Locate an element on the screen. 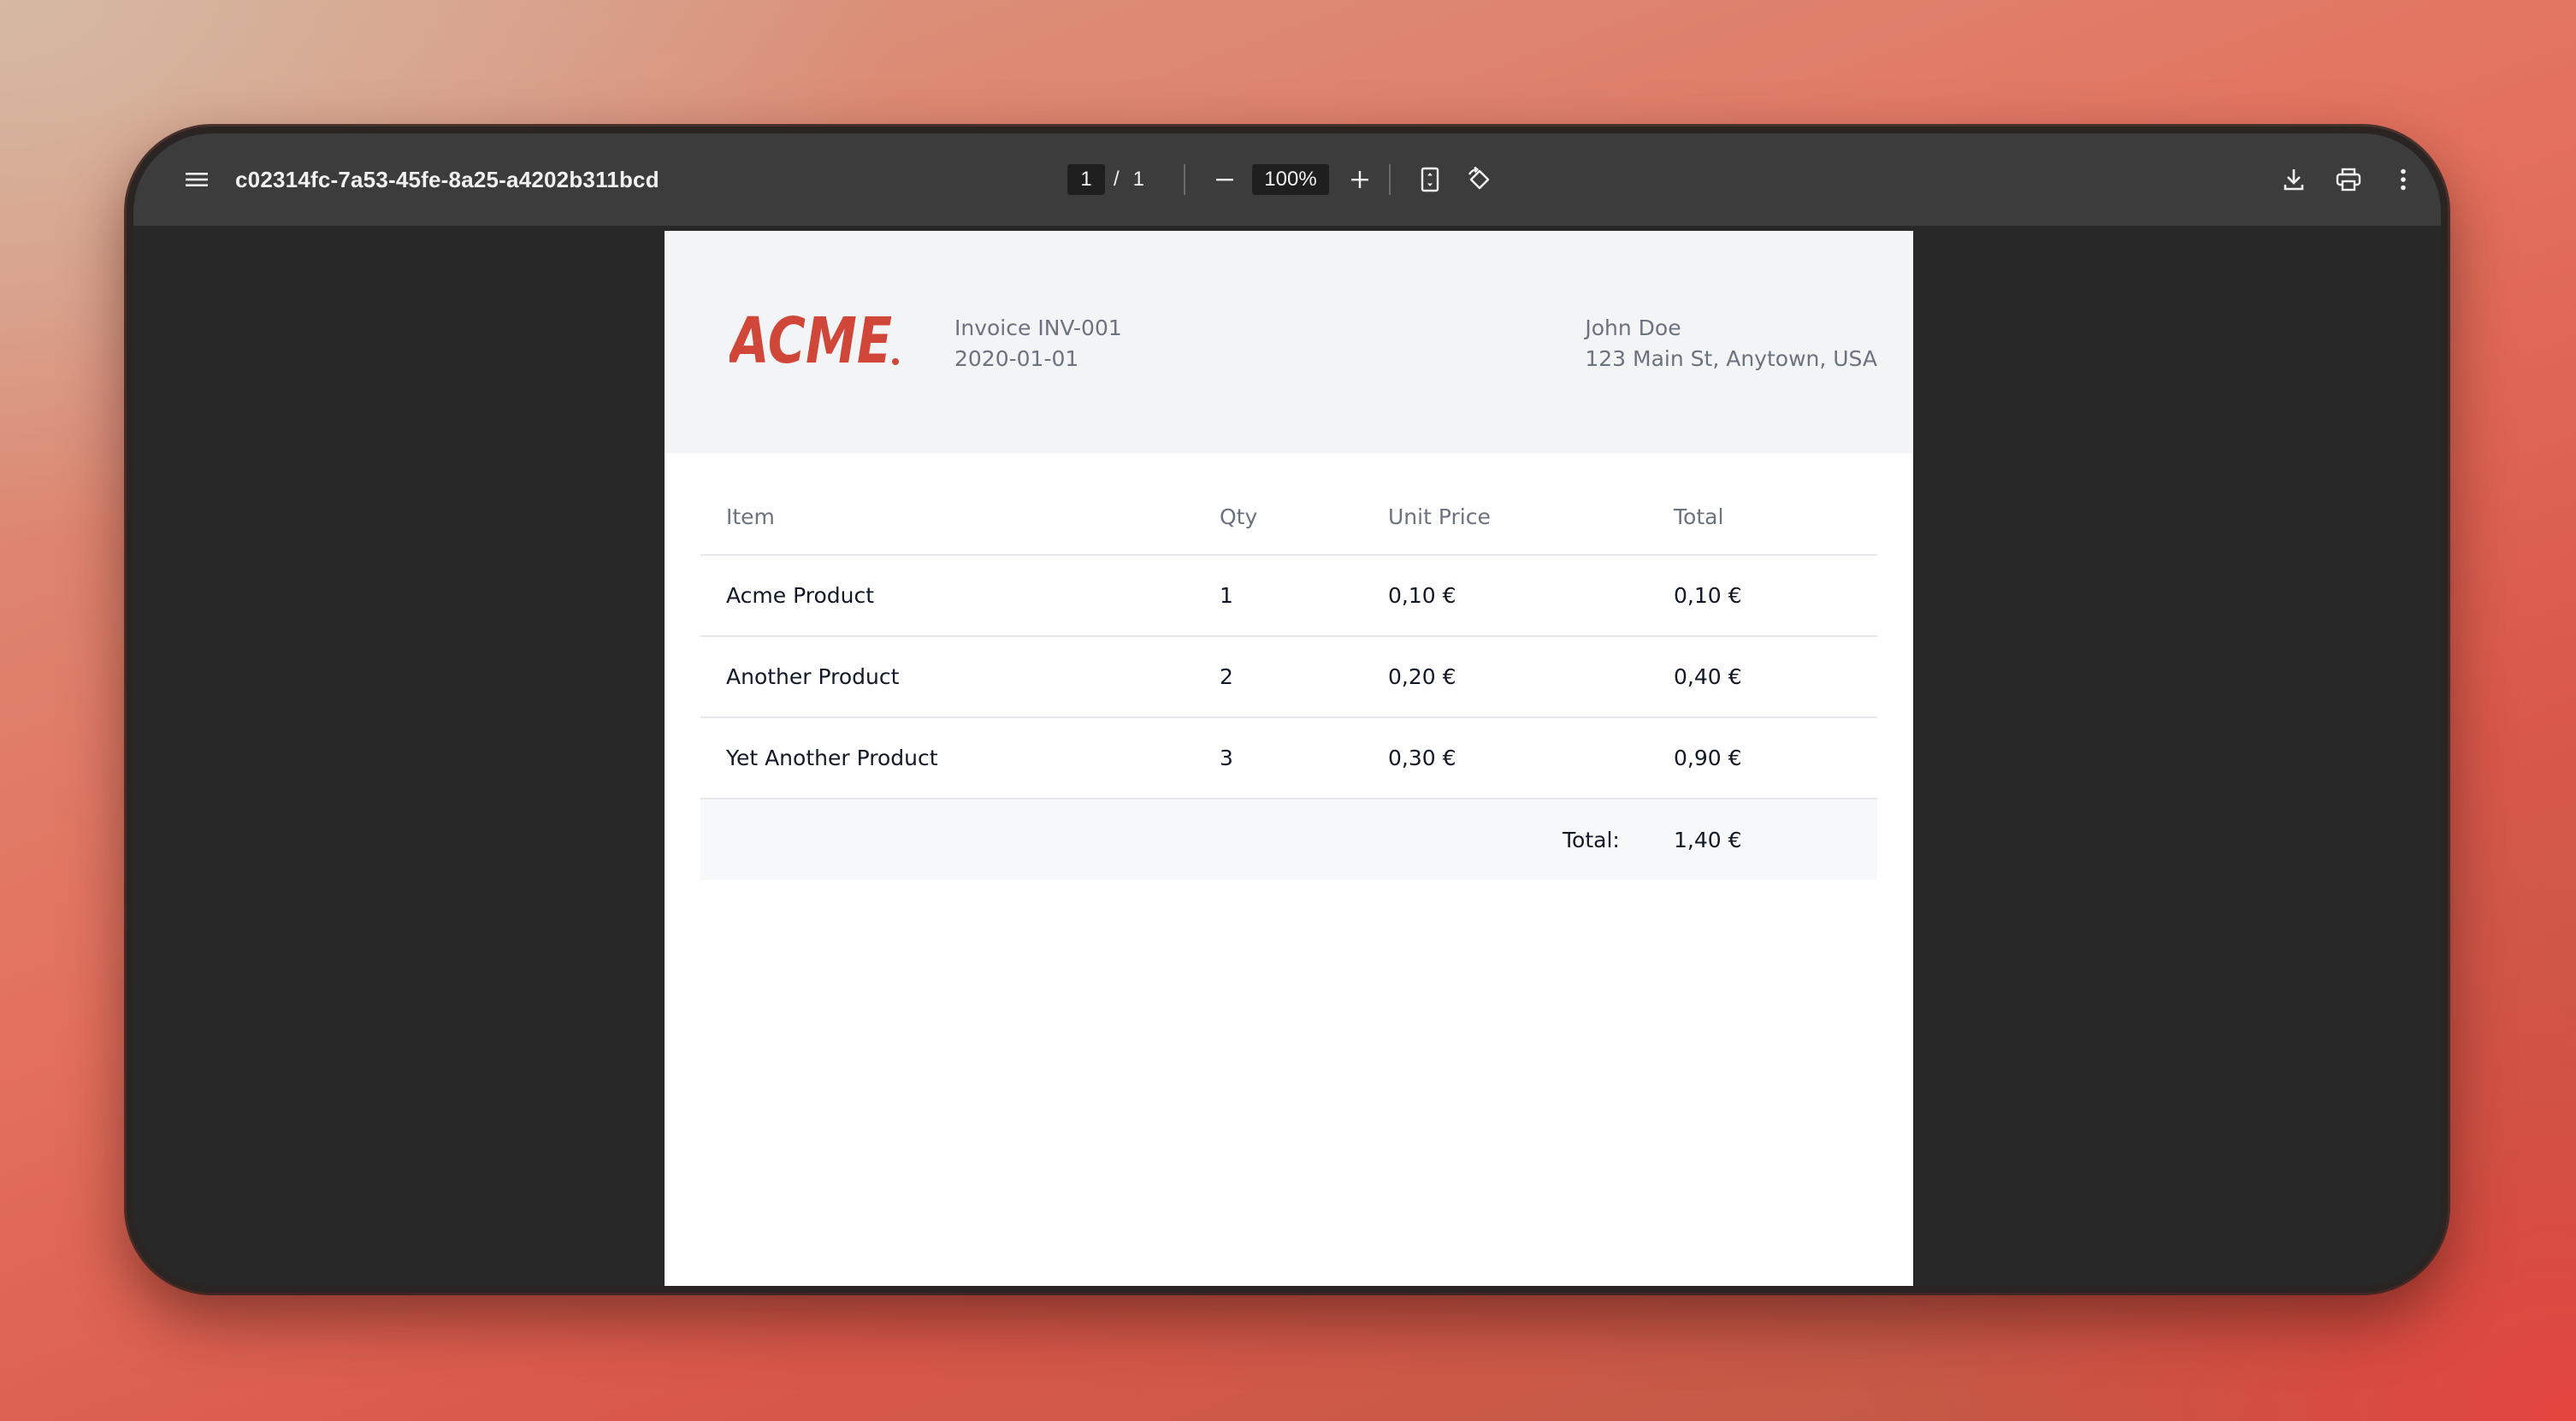  fit-page-icon is located at coordinates (1430, 179).